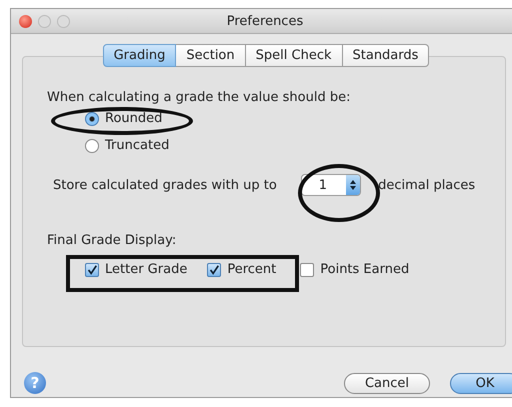 The height and width of the screenshot is (407, 512). Describe the element at coordinates (251, 269) in the screenshot. I see `checkbox-label: Percent` at that location.